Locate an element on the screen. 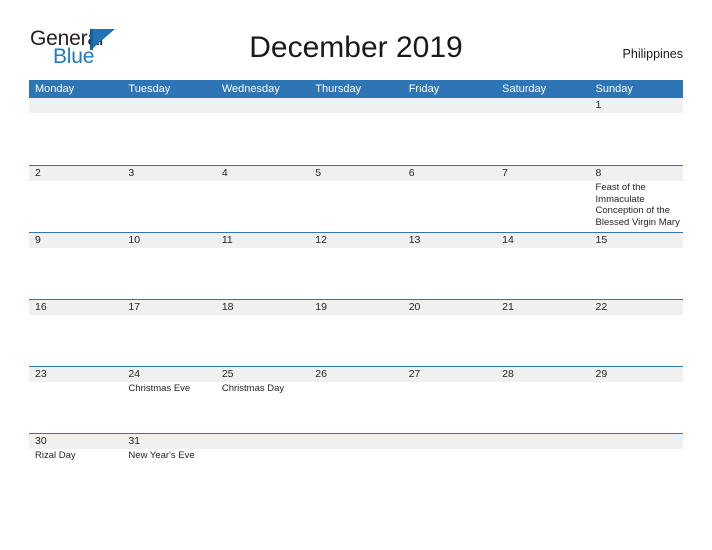 The height and width of the screenshot is (550, 712). day-cell-7: 7 is located at coordinates (542, 199).